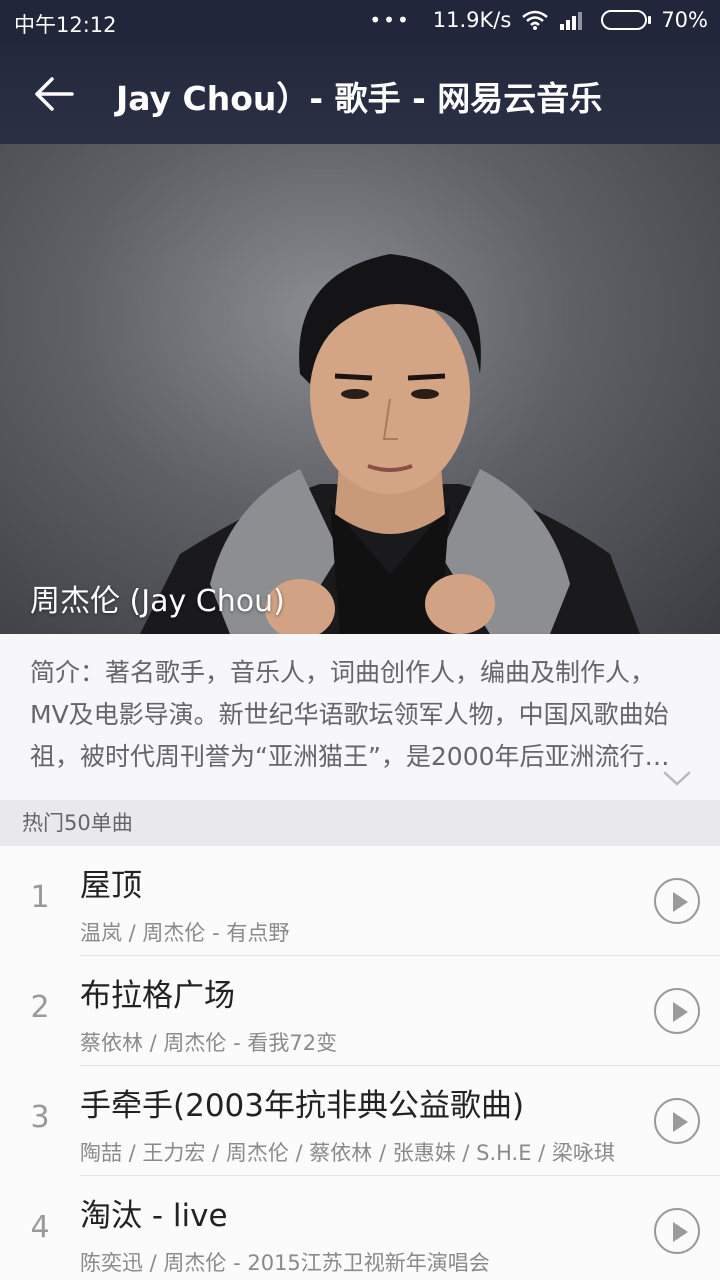 This screenshot has height=1280, width=720. I want to click on signal-icon, so click(571, 21).